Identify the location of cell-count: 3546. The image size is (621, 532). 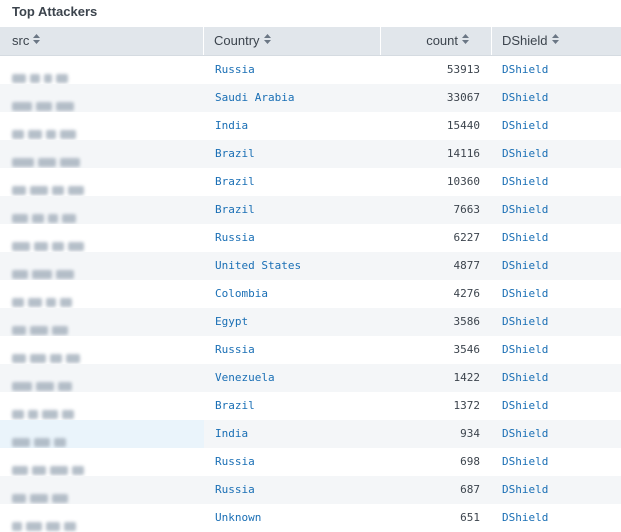
(467, 349).